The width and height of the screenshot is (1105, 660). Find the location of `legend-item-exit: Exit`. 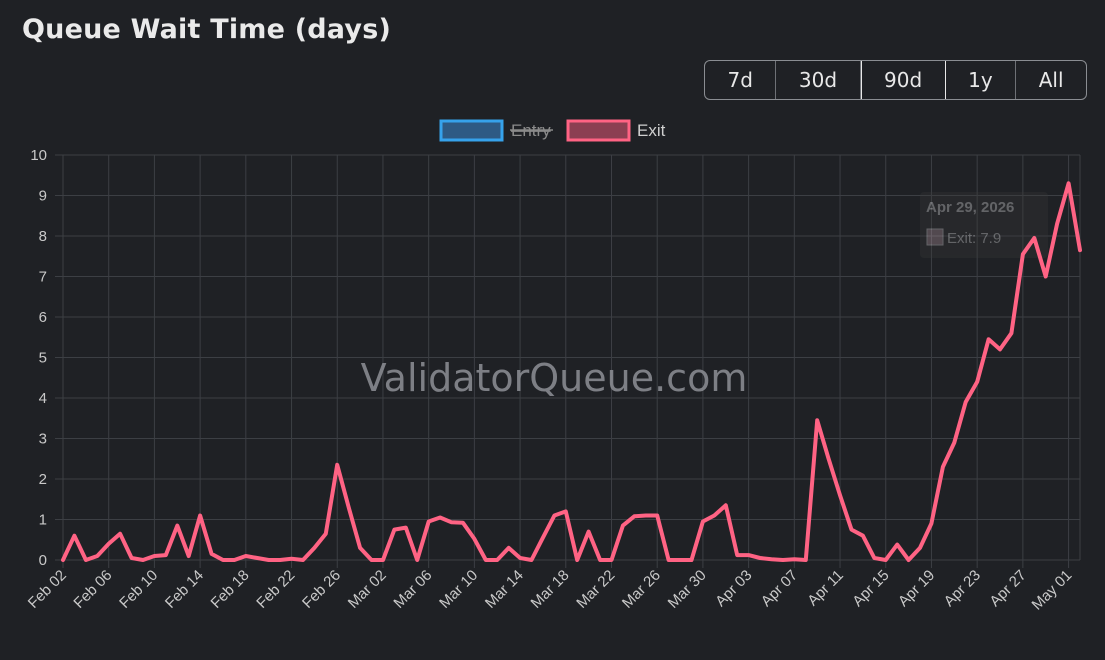

legend-item-exit: Exit is located at coordinates (616, 130).